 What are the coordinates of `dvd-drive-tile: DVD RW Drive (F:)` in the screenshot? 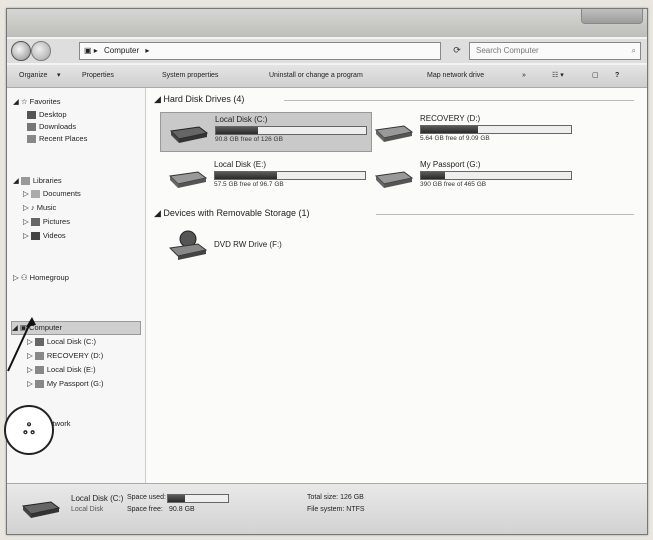 It's located at (235, 245).